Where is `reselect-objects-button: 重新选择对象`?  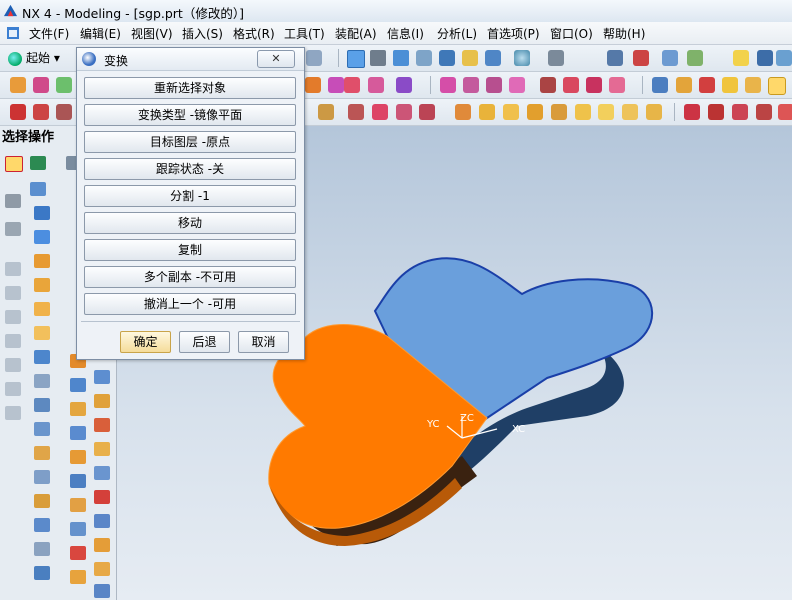
reselect-objects-button: 重新选择对象 is located at coordinates (190, 88).